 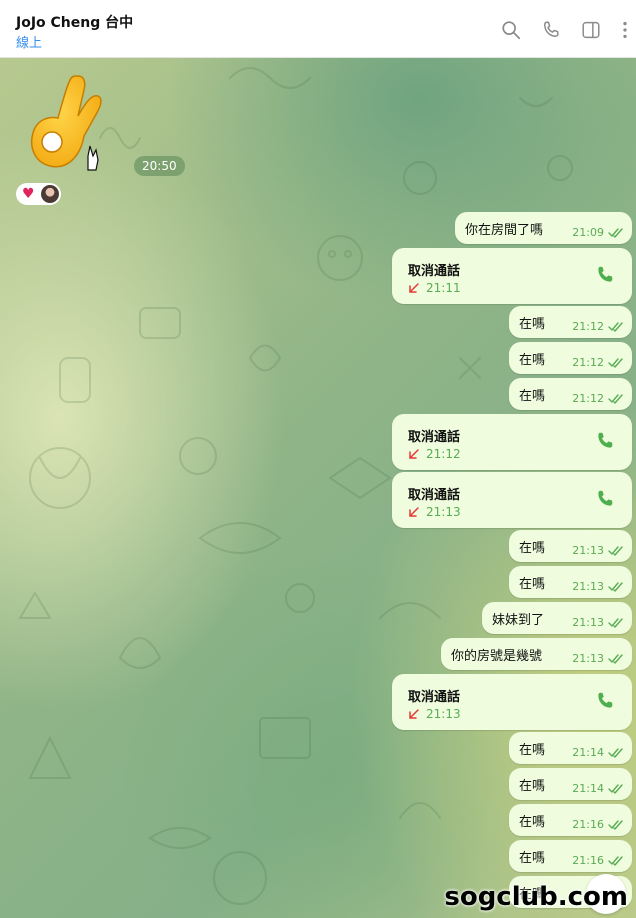 What do you see at coordinates (588, 232) in the screenshot?
I see `message-time: 21:09` at bounding box center [588, 232].